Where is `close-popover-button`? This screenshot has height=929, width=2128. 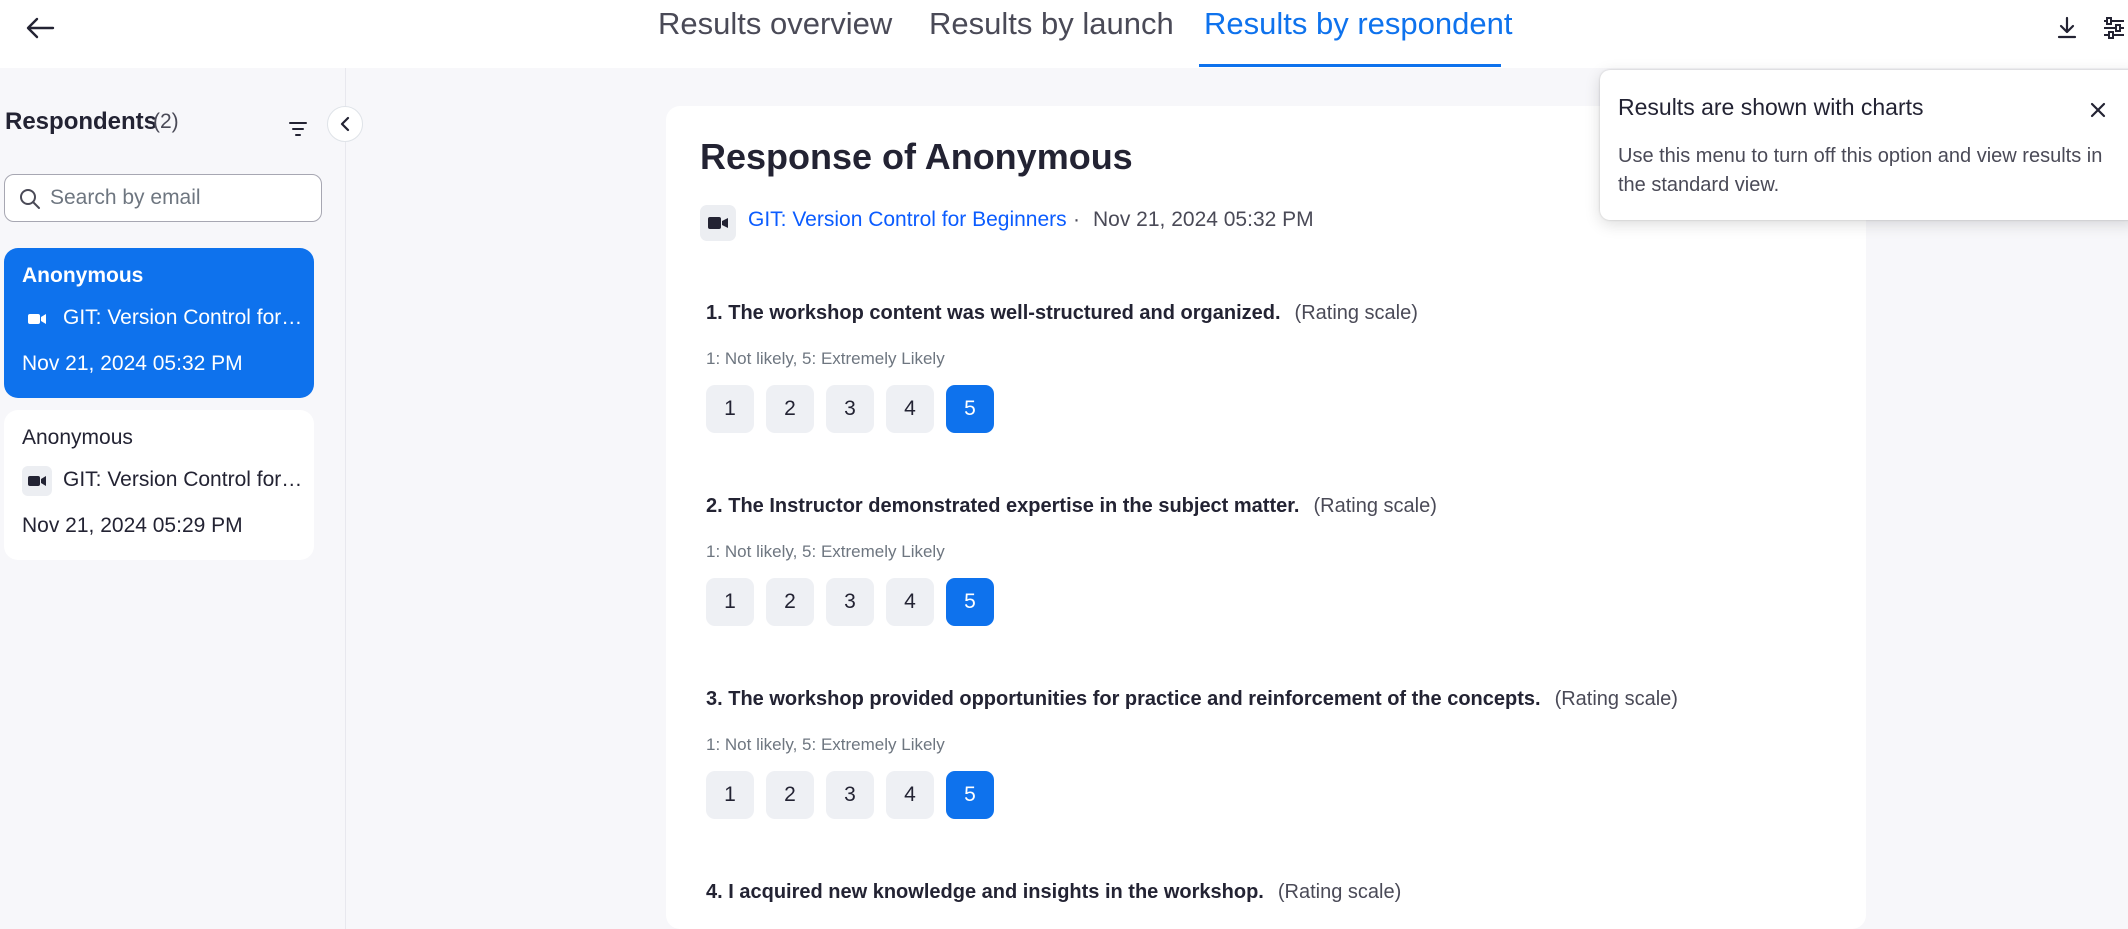 close-popover-button is located at coordinates (2098, 110).